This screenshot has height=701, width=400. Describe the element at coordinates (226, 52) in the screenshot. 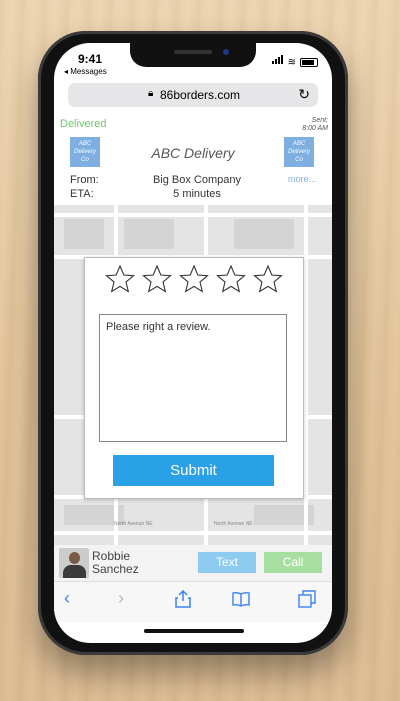

I see `camera-icon` at that location.